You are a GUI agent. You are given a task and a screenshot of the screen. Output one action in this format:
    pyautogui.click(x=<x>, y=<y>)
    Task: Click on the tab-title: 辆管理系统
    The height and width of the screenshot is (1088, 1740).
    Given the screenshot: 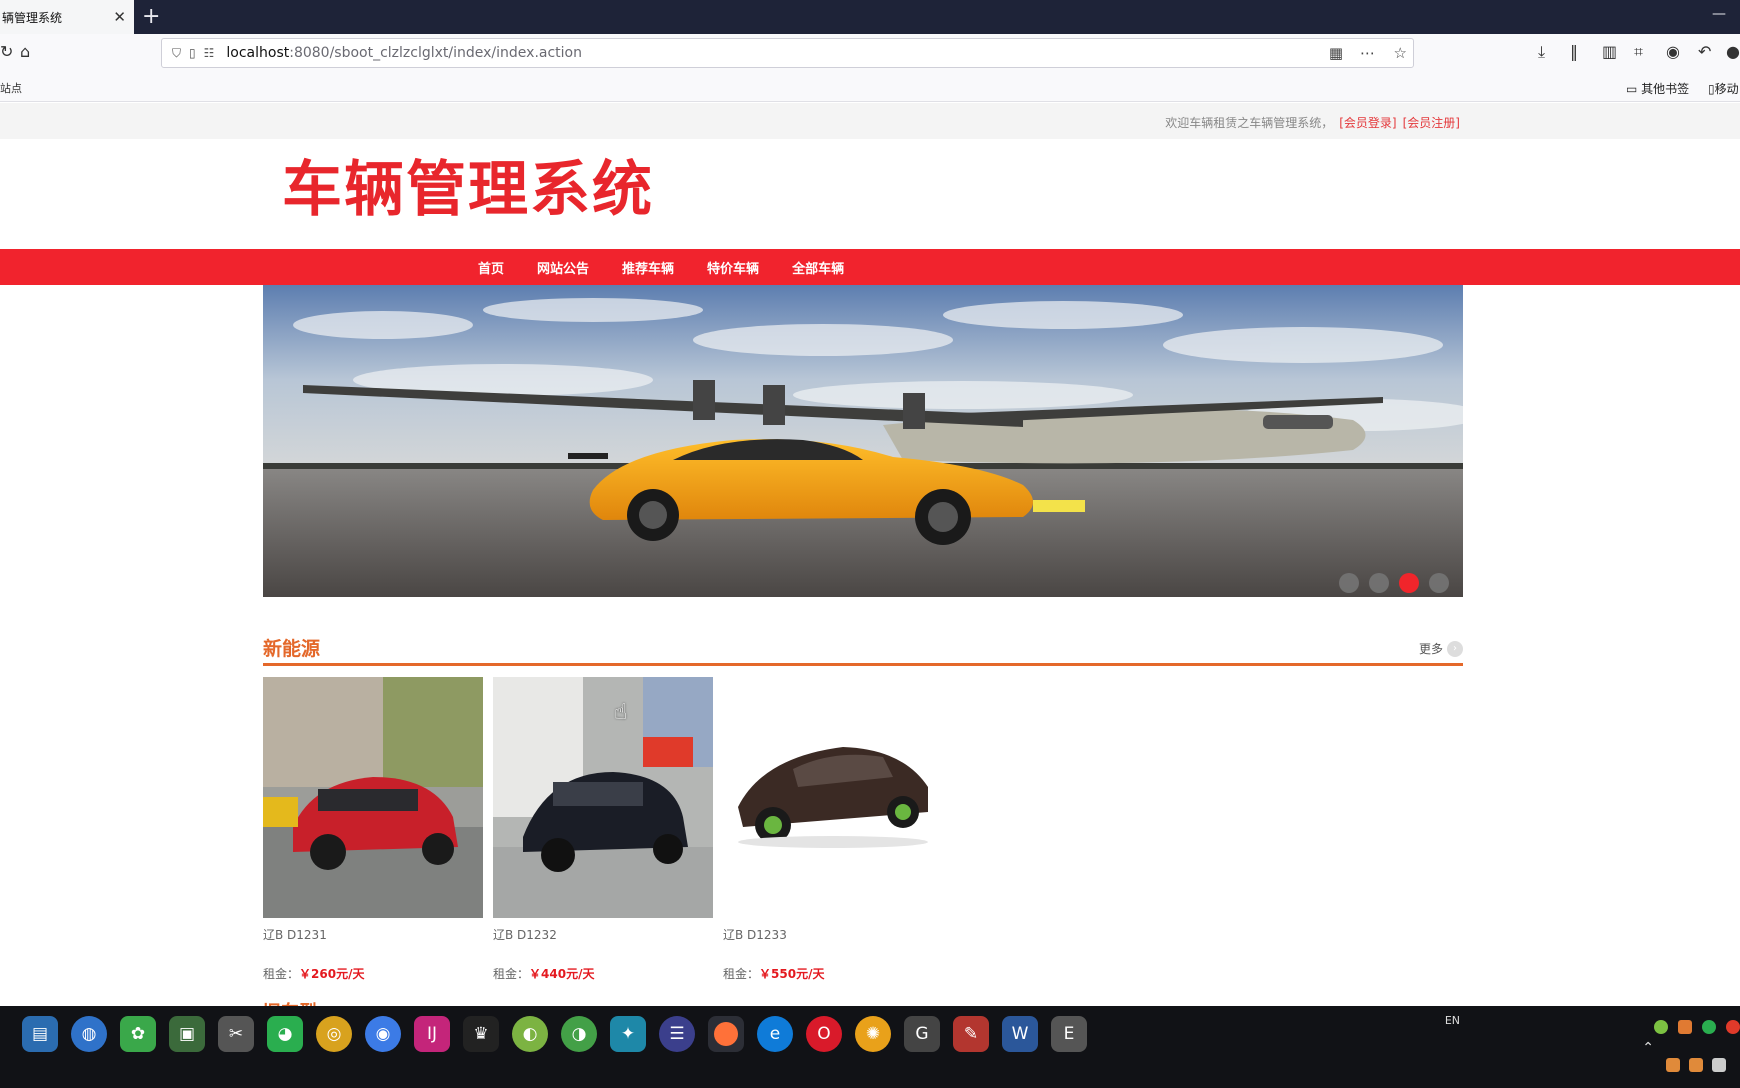 What is the action you would take?
    pyautogui.click(x=32, y=17)
    